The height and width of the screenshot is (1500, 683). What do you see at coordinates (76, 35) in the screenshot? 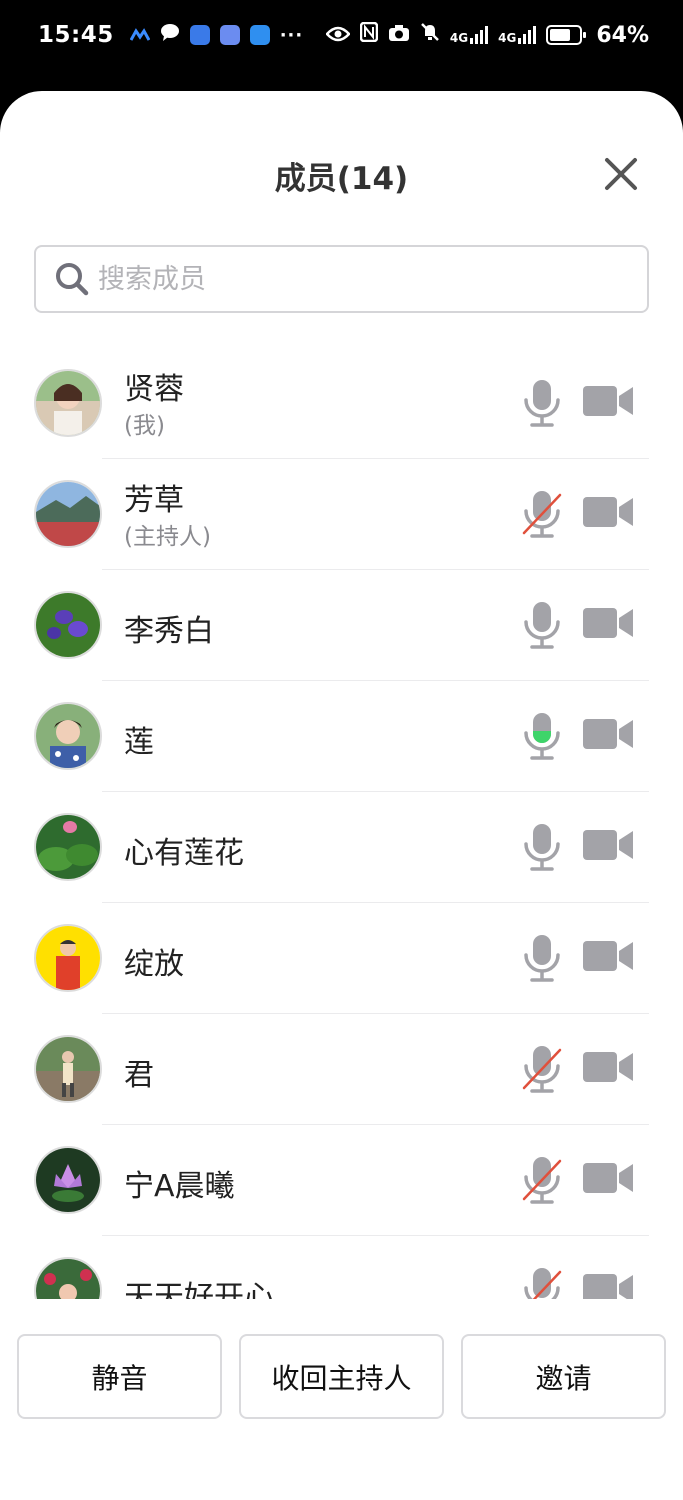
I see `clock: 15:45` at bounding box center [76, 35].